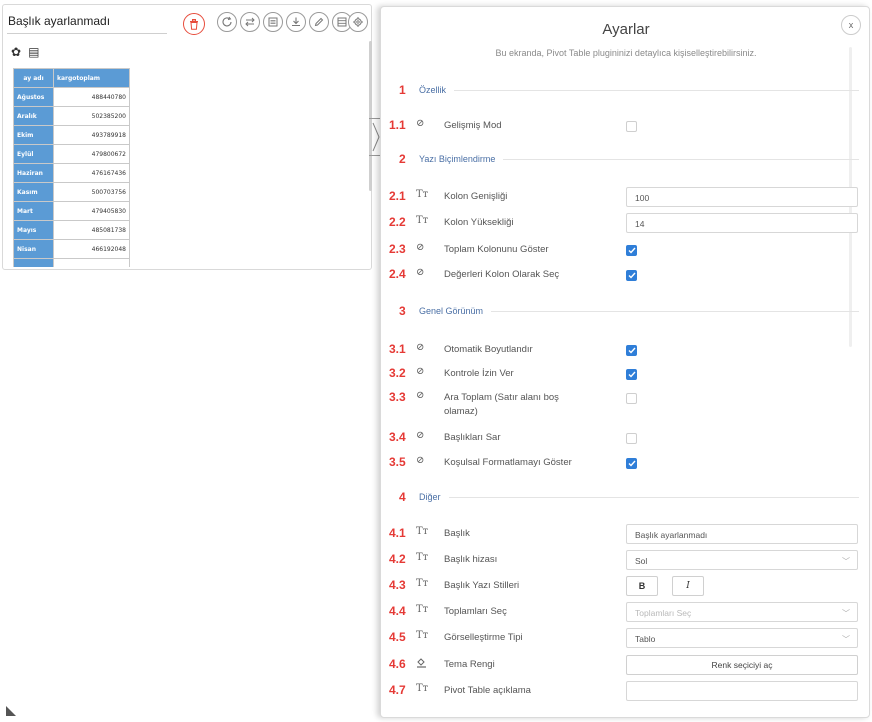 The height and width of the screenshot is (722, 872). What do you see at coordinates (59, 21) in the screenshot?
I see `widget-title: Başlık ayarlanmadı` at bounding box center [59, 21].